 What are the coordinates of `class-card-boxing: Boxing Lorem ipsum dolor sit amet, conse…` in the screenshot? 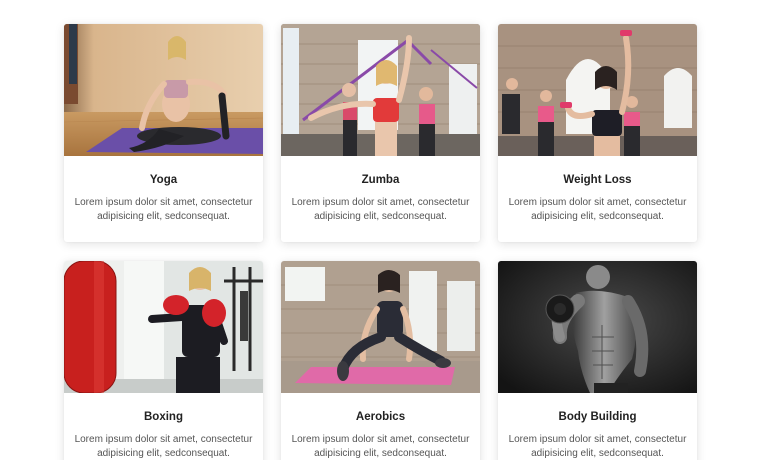 It's located at (163, 360).